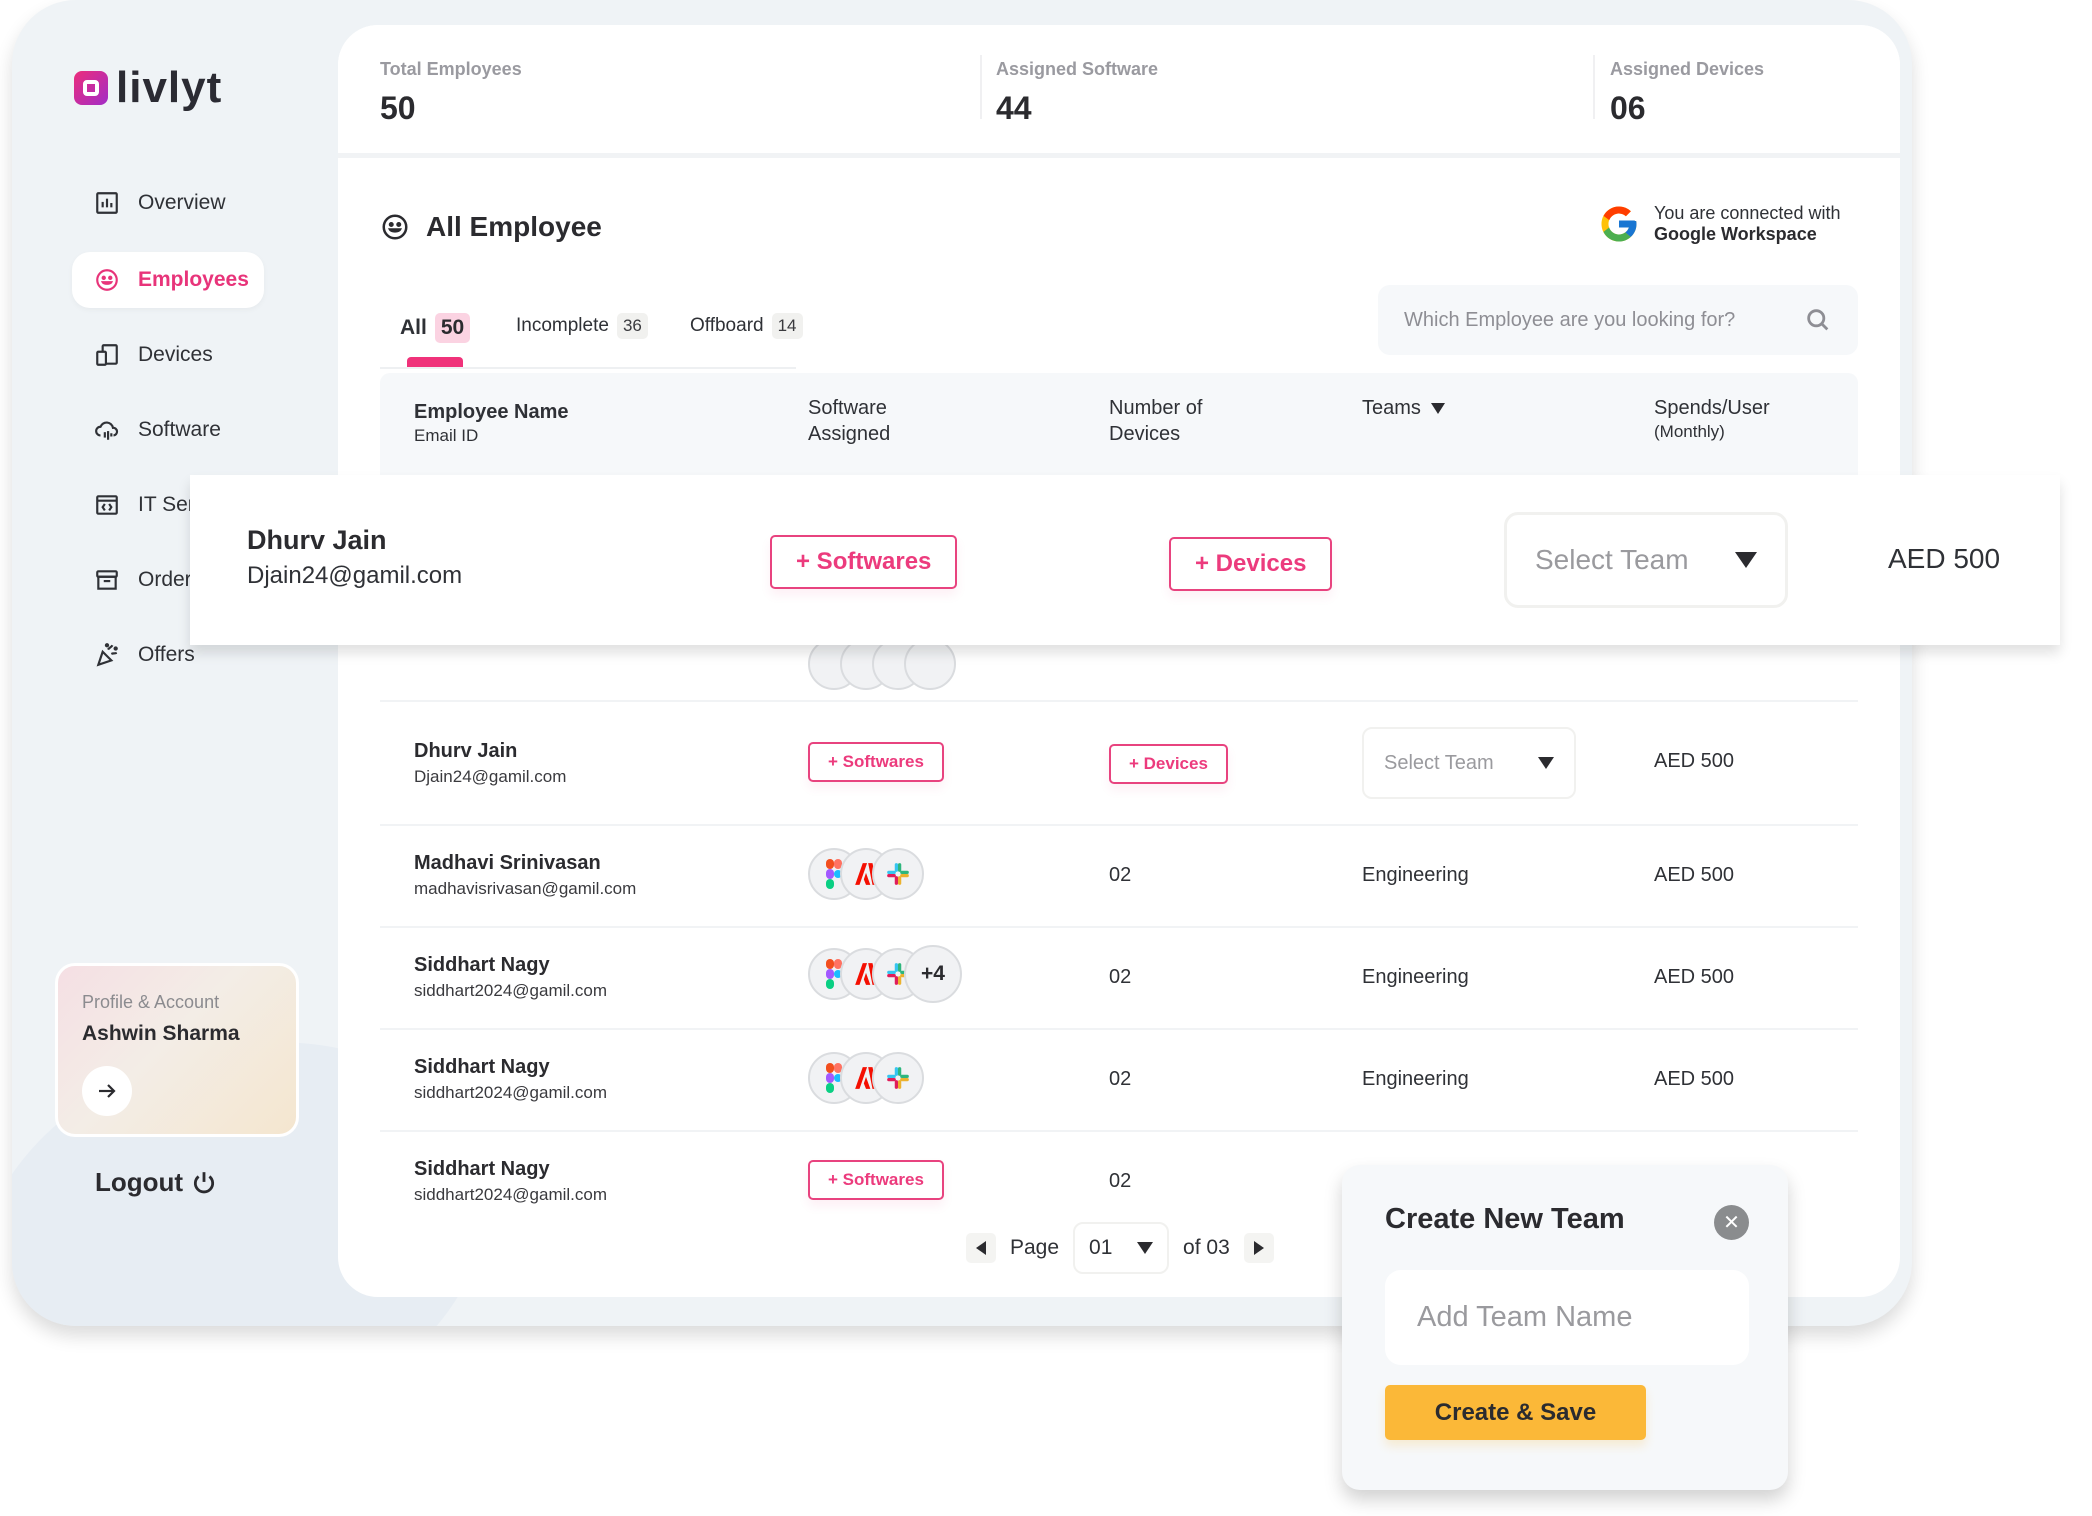 The height and width of the screenshot is (1516, 2092). Describe the element at coordinates (161, 1033) in the screenshot. I see `profile-name: Ashwin Sharma` at that location.